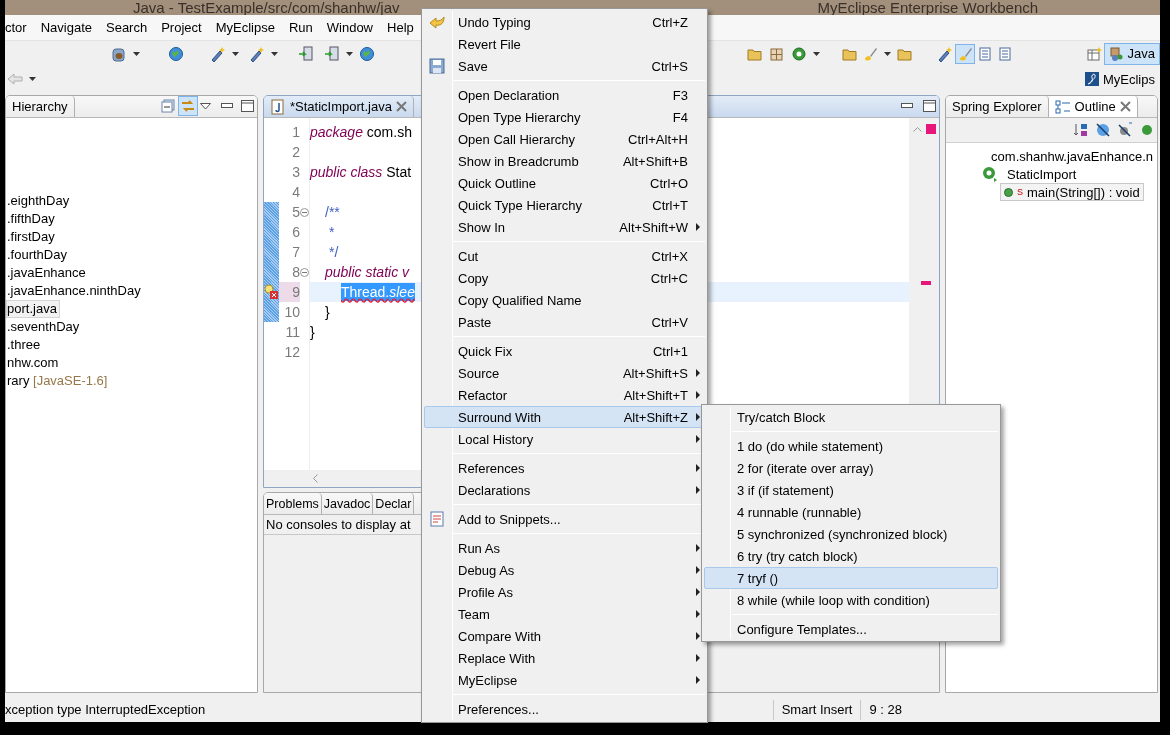 The width and height of the screenshot is (1170, 735). I want to click on open-perspective-icon, so click(1093, 53).